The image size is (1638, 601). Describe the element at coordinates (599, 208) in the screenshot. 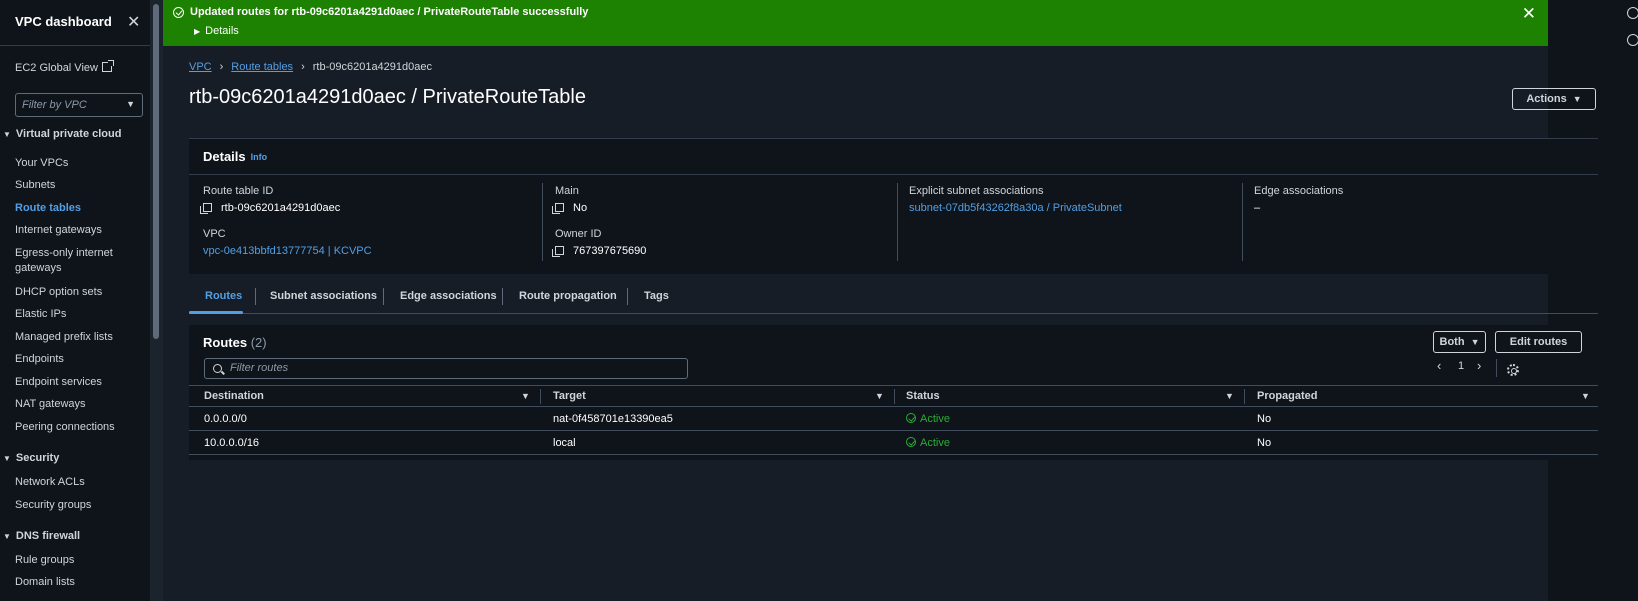

I see `main-value: No` at that location.